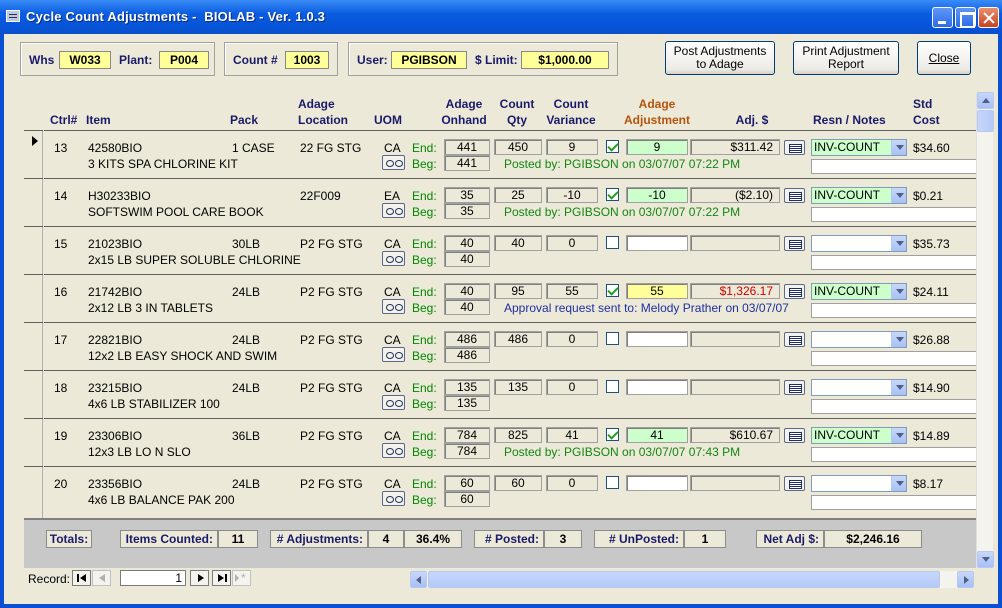  I want to click on previous-record-button, so click(101, 578).